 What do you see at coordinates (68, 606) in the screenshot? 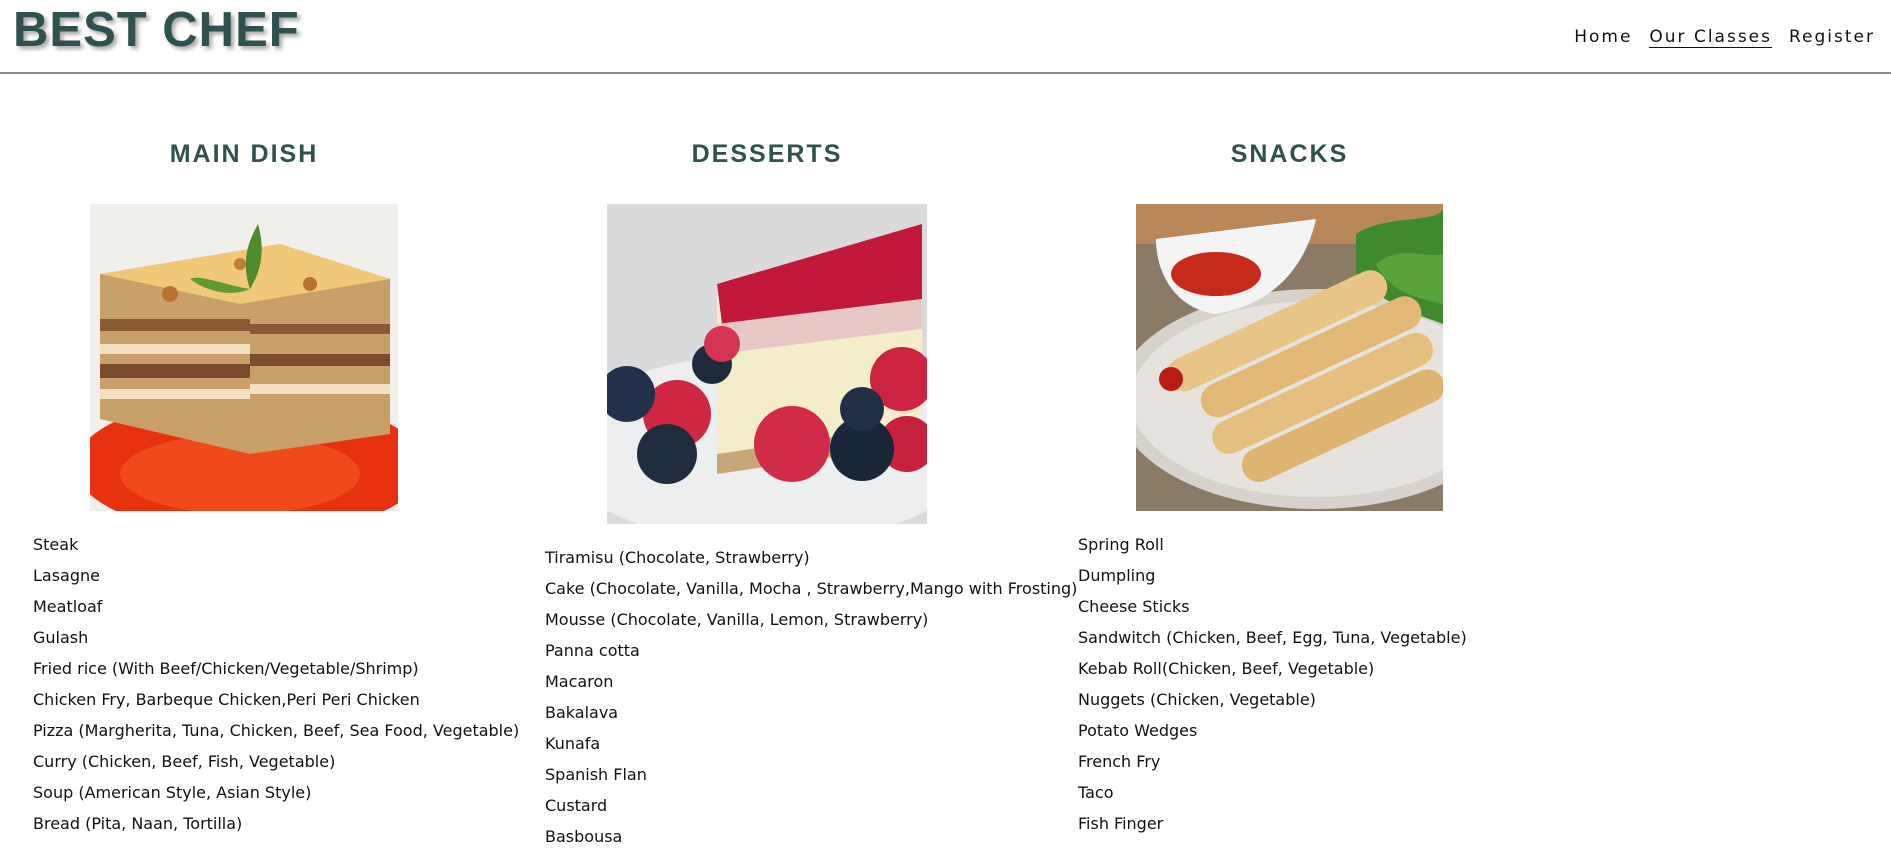
I see `list-item: Meatloaf` at bounding box center [68, 606].